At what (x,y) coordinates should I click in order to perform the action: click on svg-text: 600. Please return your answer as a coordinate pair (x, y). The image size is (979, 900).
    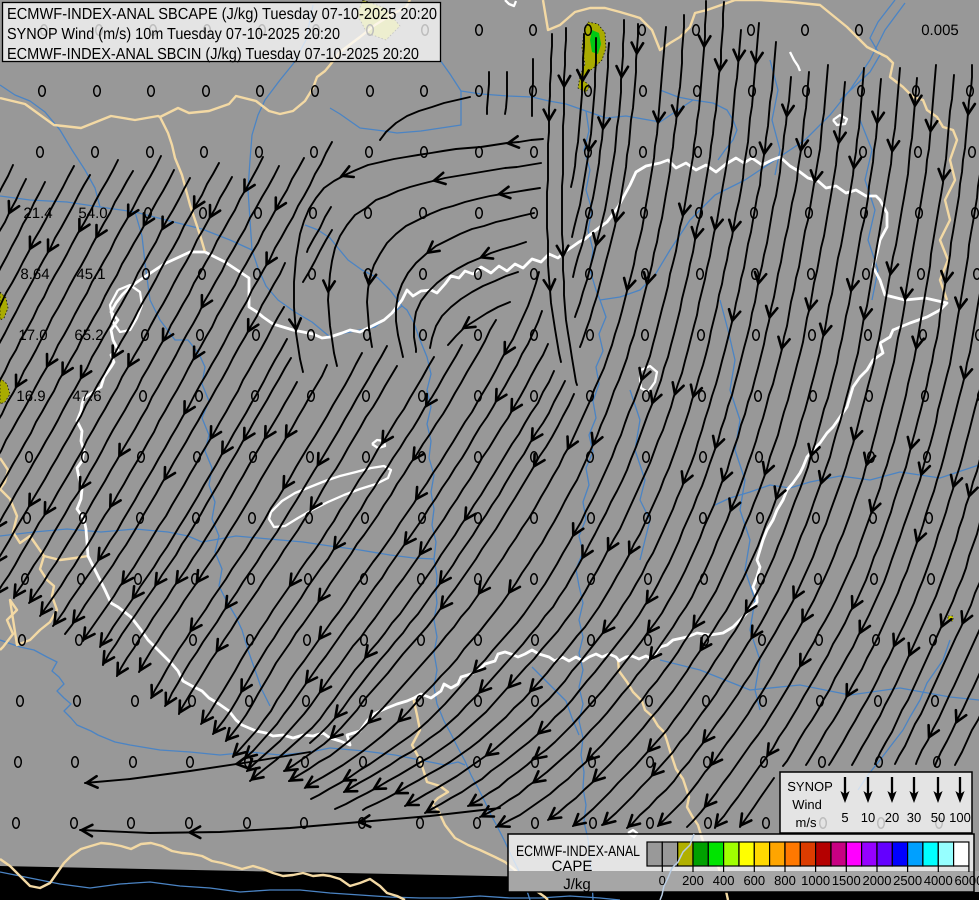
    Looking at the image, I should click on (754, 880).